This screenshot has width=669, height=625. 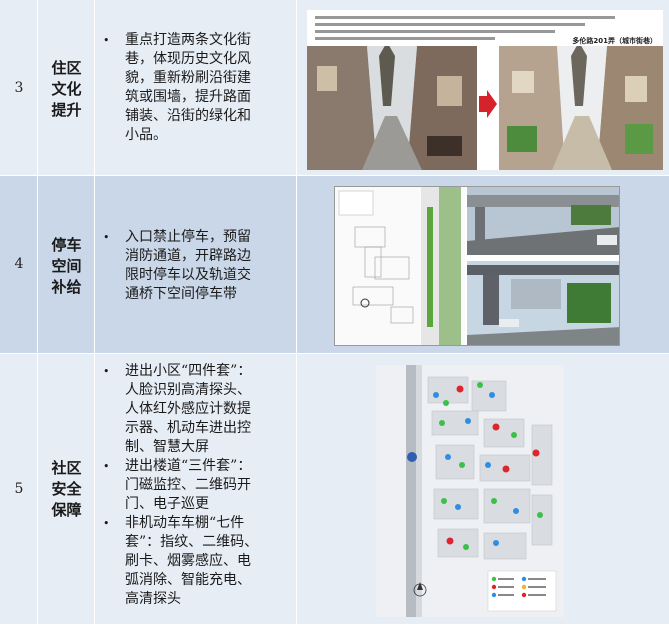 What do you see at coordinates (66, 489) in the screenshot?
I see `row-title: 社区 安全 保障` at bounding box center [66, 489].